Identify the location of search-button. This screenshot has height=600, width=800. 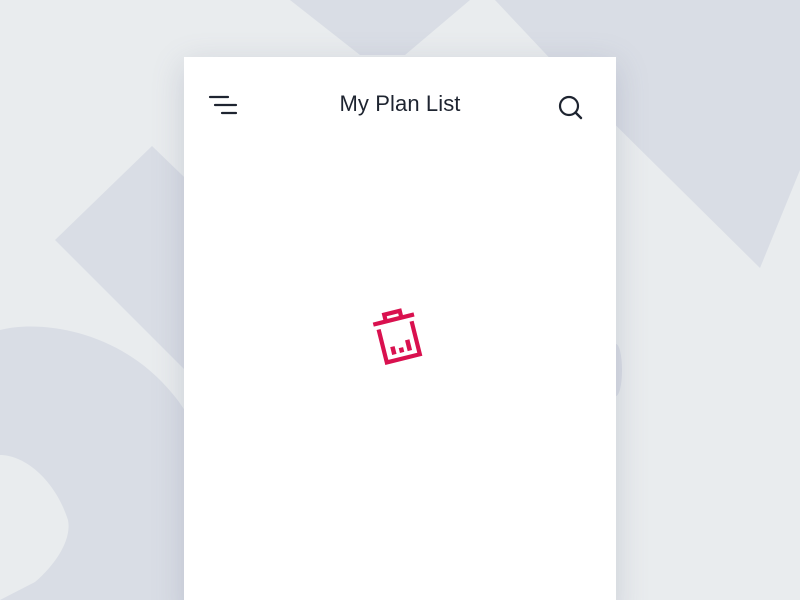
(570, 107).